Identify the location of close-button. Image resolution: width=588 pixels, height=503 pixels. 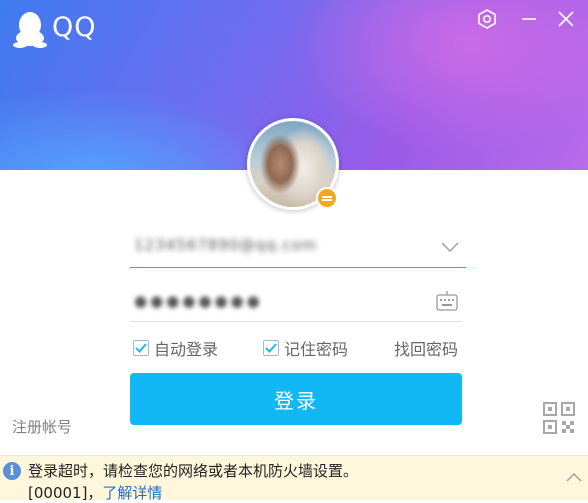
(566, 19).